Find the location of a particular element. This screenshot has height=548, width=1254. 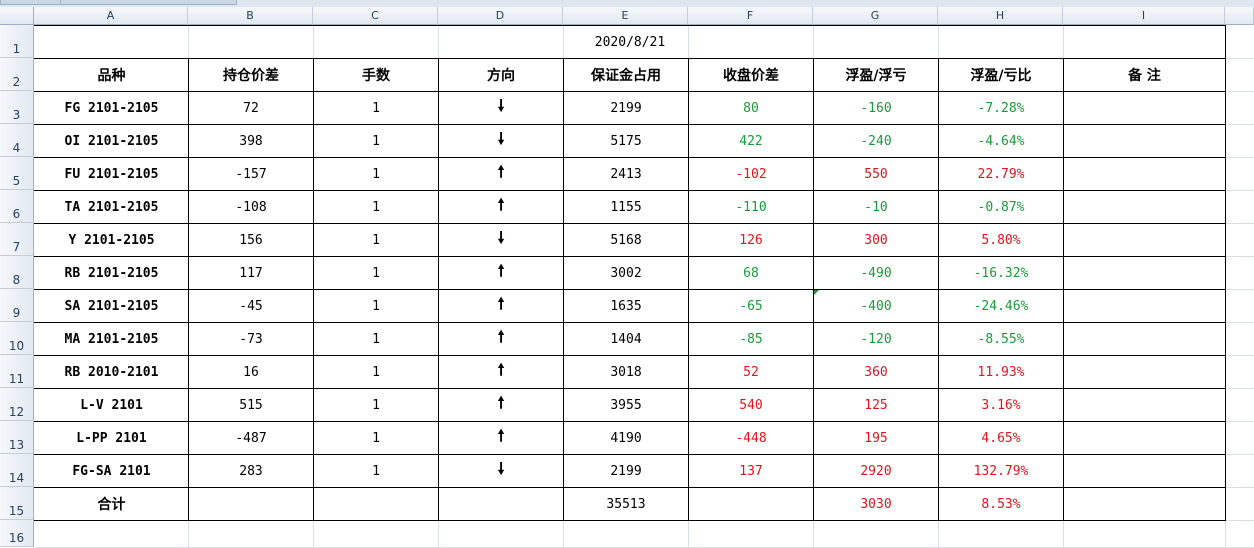

cell-pnl-ratio: 22.79% is located at coordinates (1001, 174).